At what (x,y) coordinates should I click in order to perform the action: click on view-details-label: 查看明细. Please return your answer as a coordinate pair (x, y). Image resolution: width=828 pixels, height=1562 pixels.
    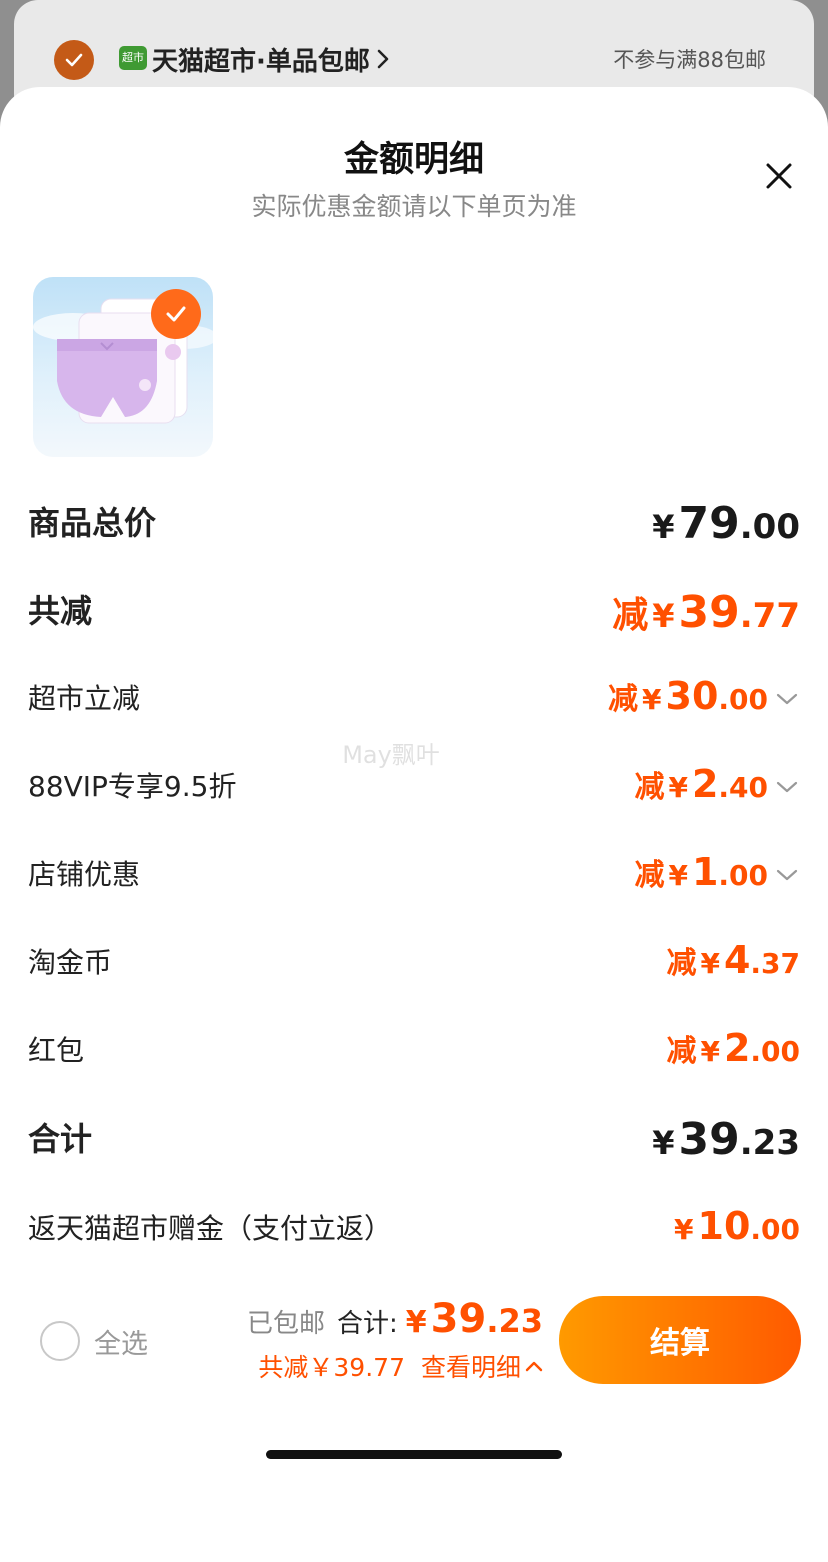
    Looking at the image, I should click on (470, 1367).